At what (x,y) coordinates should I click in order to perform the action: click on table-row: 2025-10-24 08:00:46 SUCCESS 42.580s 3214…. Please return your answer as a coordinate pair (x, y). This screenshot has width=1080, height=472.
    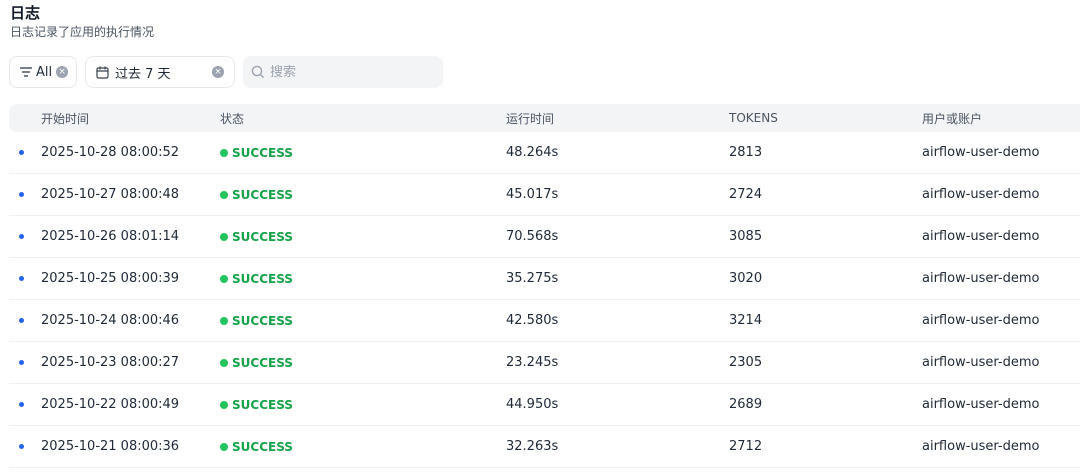
    Looking at the image, I should click on (544, 321).